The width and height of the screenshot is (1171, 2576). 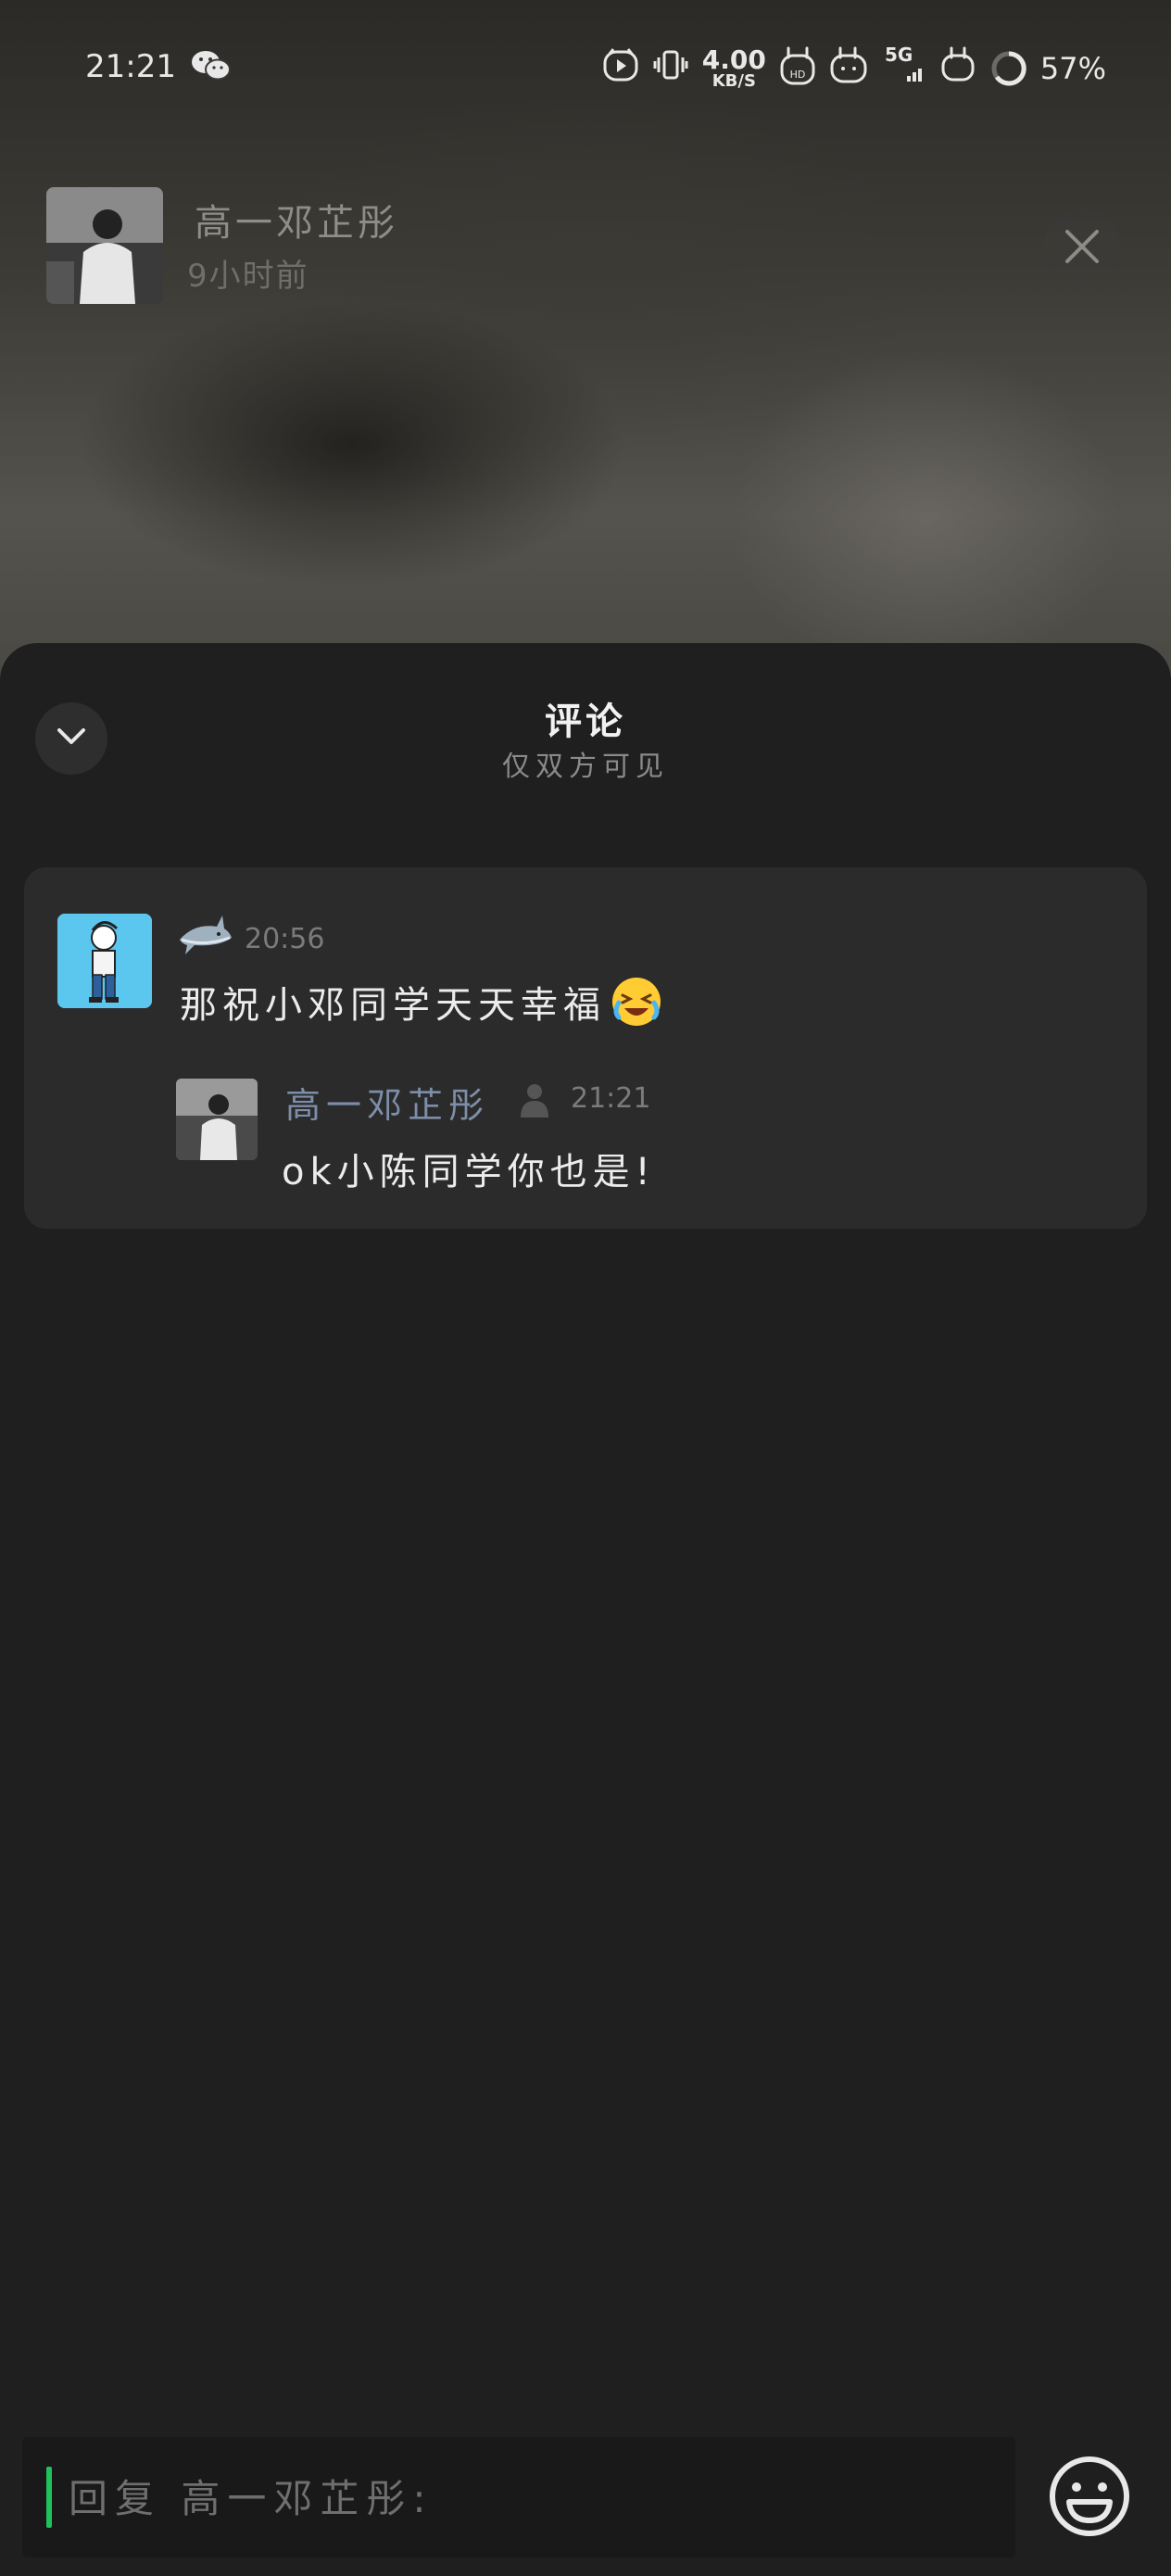 I want to click on emoji-button, so click(x=1090, y=2497).